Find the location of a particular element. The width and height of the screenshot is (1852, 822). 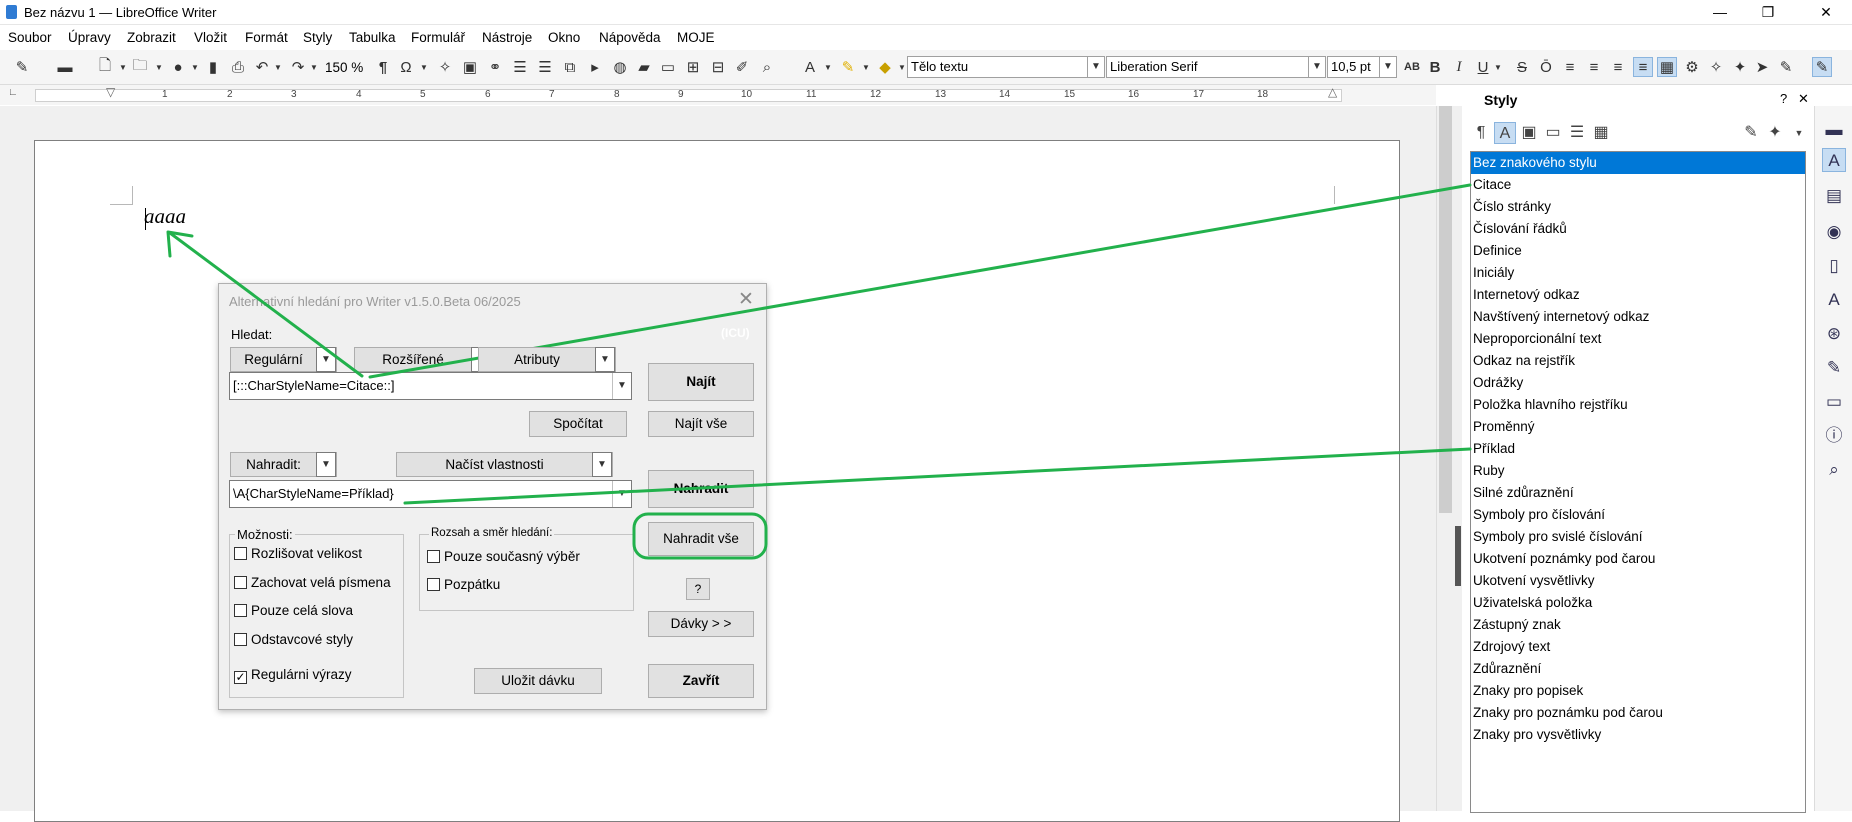

menu-napoveda: Nápověda is located at coordinates (630, 37).